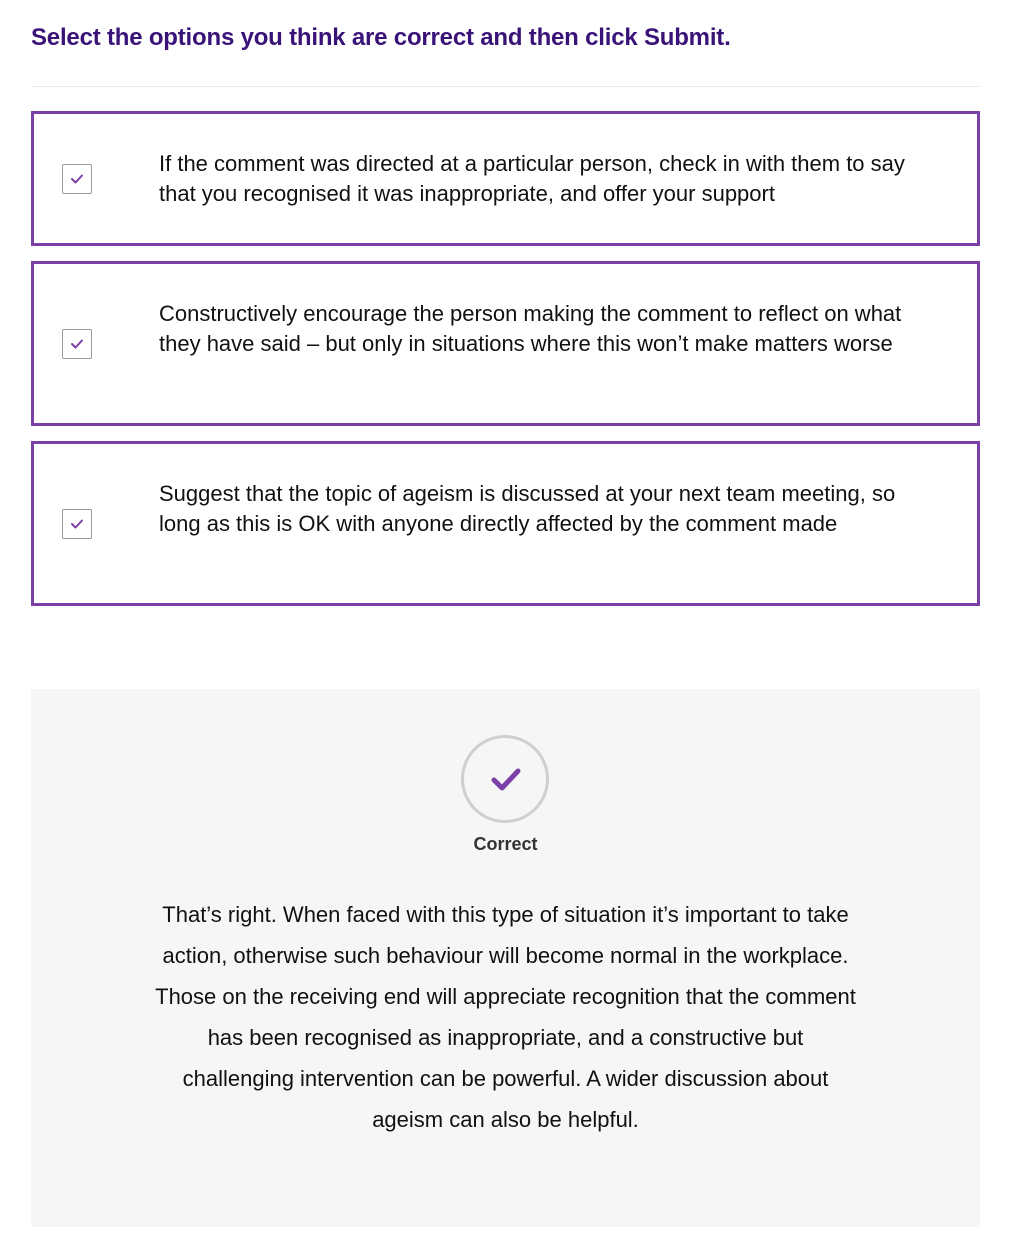  I want to click on result-status-circle, so click(505, 779).